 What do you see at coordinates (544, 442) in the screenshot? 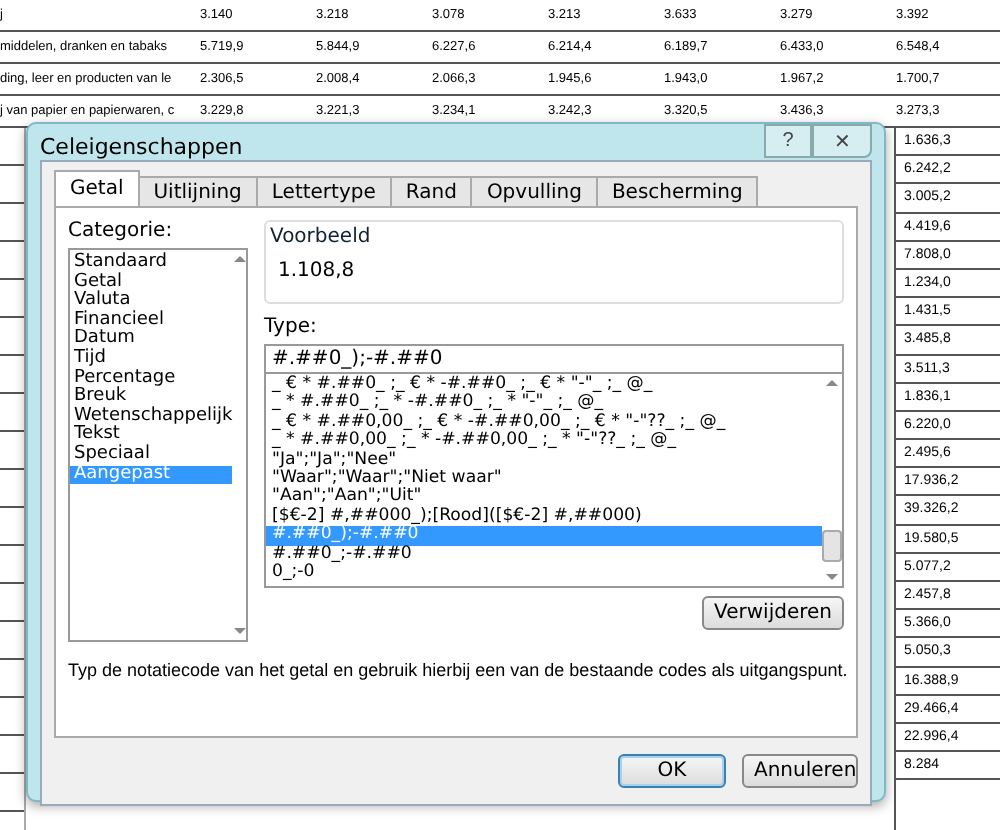
I see `format-item: _ * #.##0,00_ ;_ * -#.##0,00_ ;_ * "-"??_ ;_ @_` at bounding box center [544, 442].